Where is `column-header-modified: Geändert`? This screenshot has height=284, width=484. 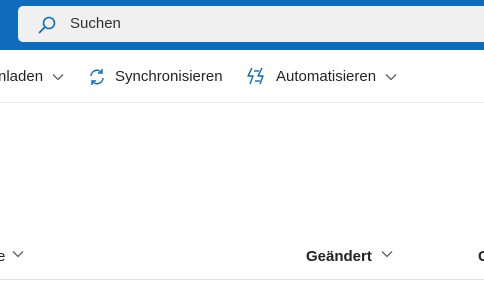
column-header-modified: Geändert is located at coordinates (350, 256).